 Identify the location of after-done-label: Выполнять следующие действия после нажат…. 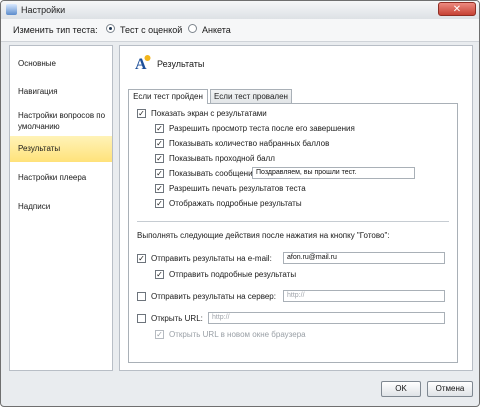
(263, 235).